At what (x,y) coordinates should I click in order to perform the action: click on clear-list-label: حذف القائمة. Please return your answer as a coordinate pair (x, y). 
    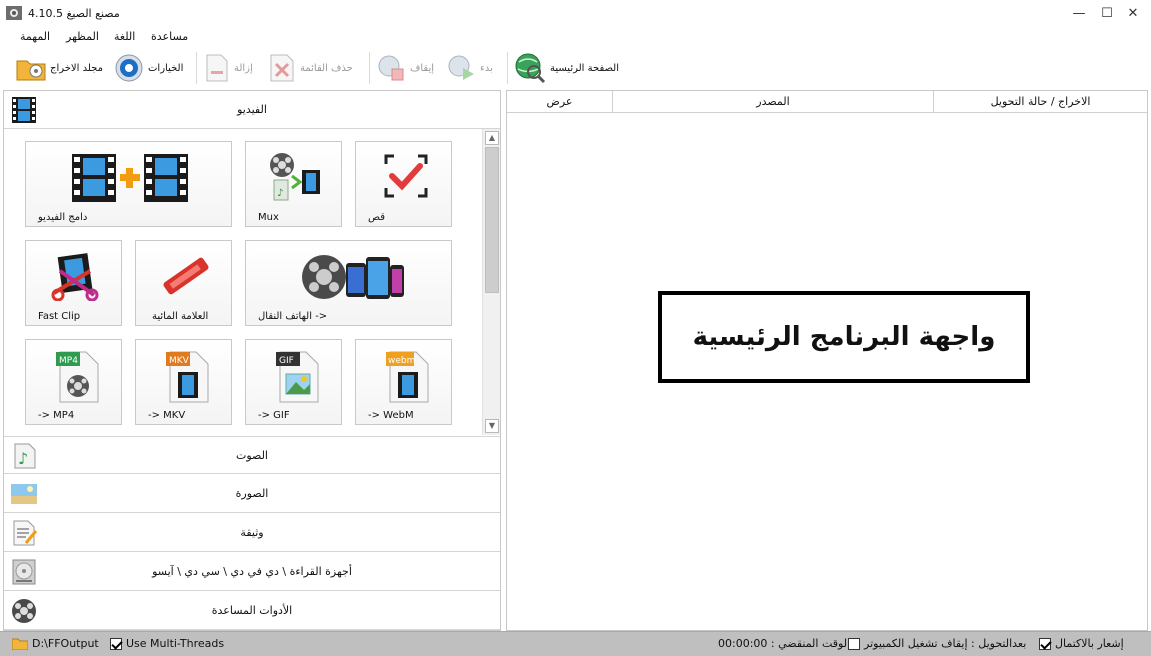
    Looking at the image, I should click on (326, 68).